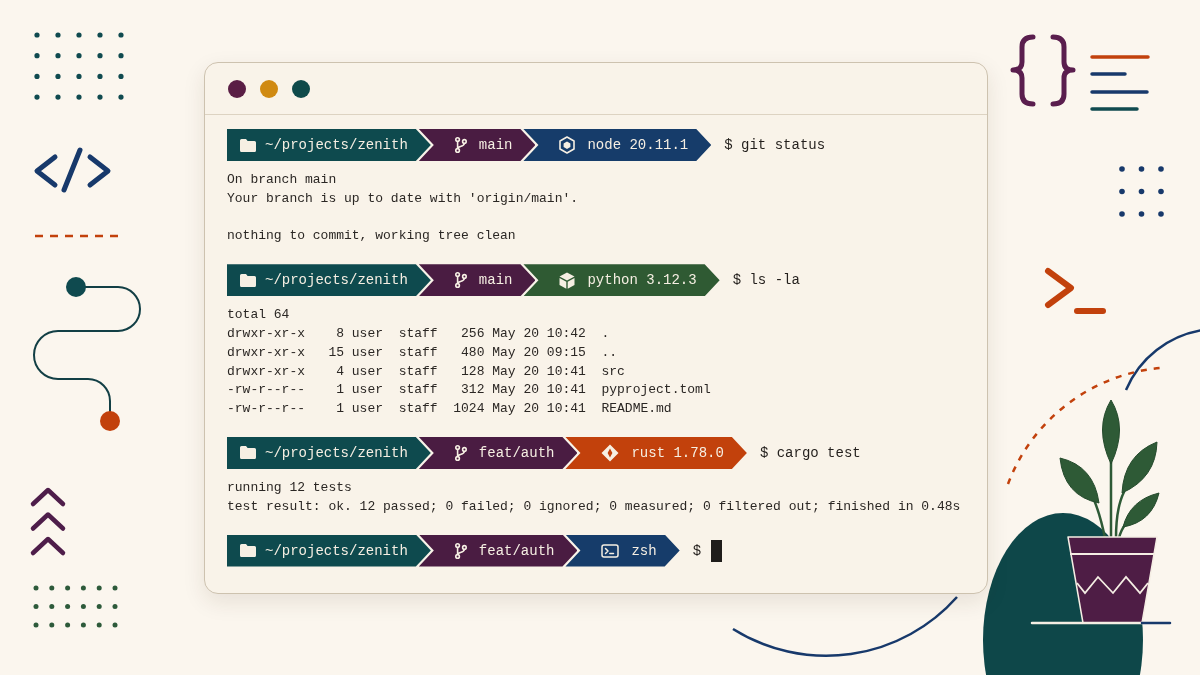 This screenshot has height=675, width=1200. What do you see at coordinates (642, 280) in the screenshot?
I see `runtime-version: python 3.12.3` at bounding box center [642, 280].